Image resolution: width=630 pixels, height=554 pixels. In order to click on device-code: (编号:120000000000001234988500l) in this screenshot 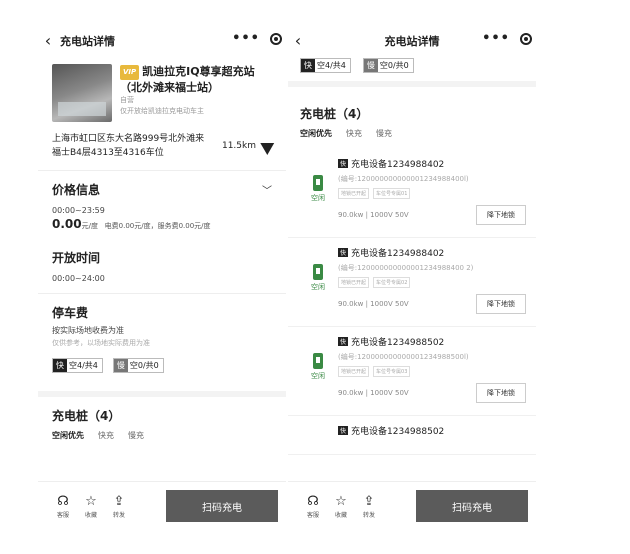, I will do `click(403, 357)`.